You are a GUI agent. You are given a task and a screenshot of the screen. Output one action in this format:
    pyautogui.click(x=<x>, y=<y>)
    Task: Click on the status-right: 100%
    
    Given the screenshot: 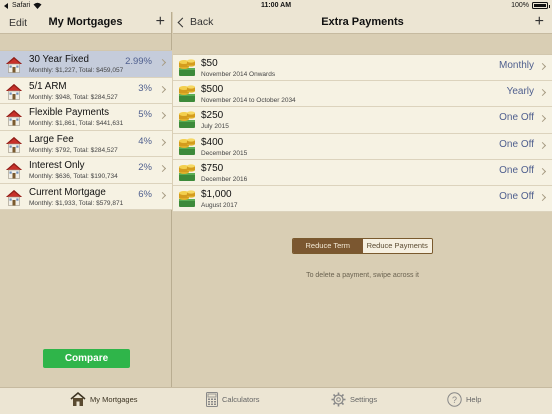 What is the action you would take?
    pyautogui.click(x=530, y=5)
    